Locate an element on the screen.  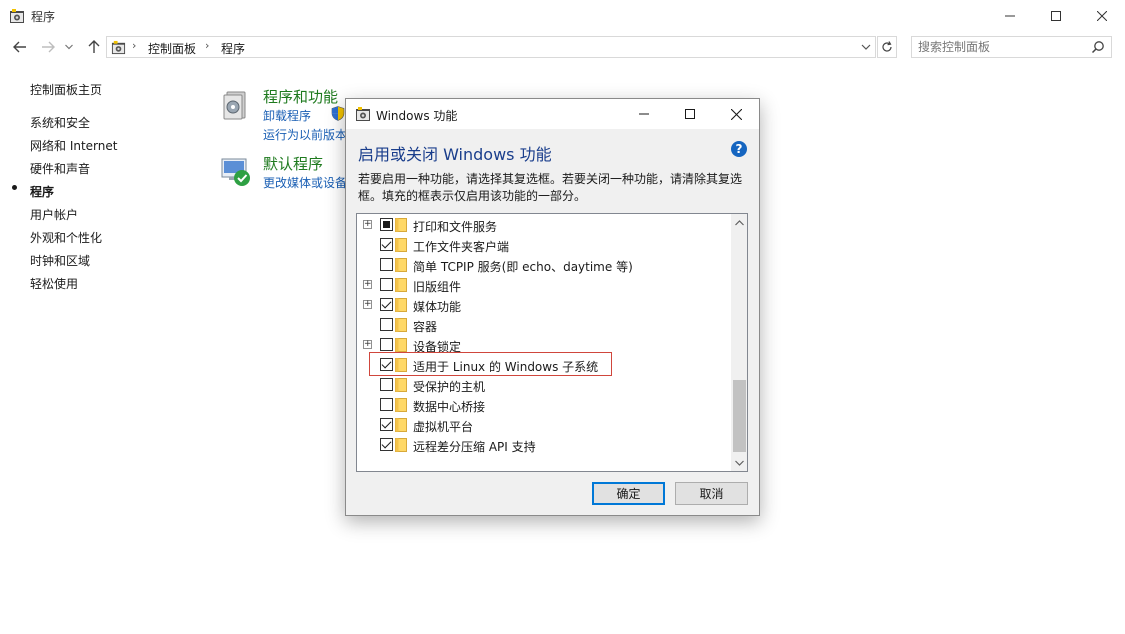
sidebar-item-appearance: 外观和个性化 is located at coordinates (66, 237).